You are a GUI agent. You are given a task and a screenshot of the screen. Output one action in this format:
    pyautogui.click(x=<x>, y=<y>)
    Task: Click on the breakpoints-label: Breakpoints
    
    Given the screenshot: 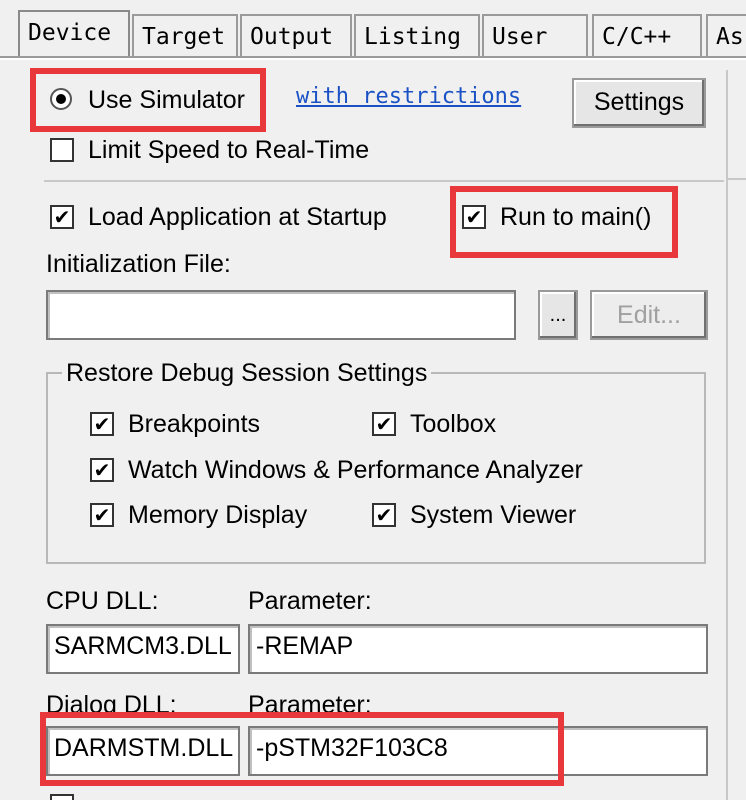 What is the action you would take?
    pyautogui.click(x=194, y=424)
    